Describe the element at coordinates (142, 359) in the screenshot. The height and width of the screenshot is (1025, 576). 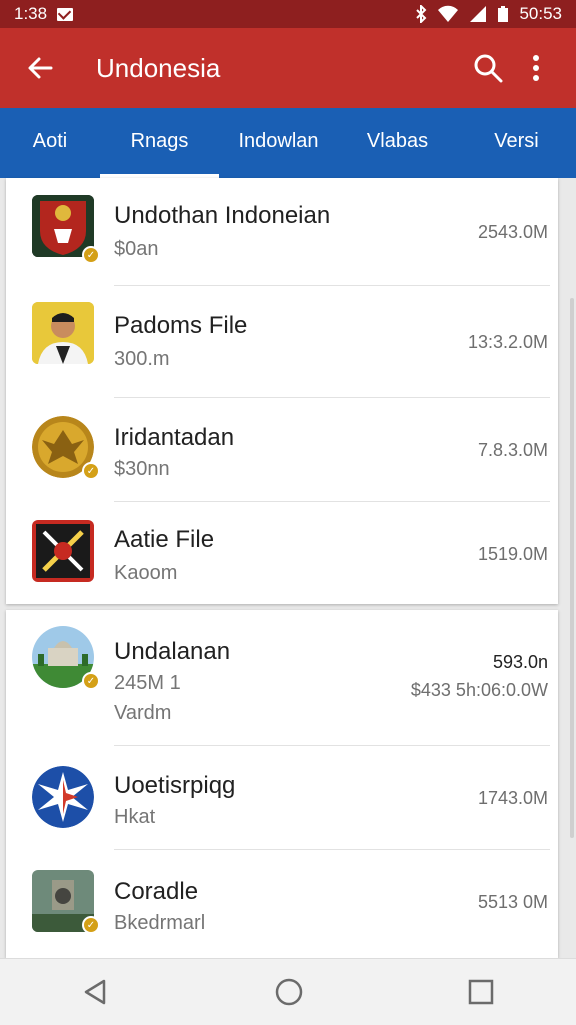
I see `item-subtitle: 300.m` at that location.